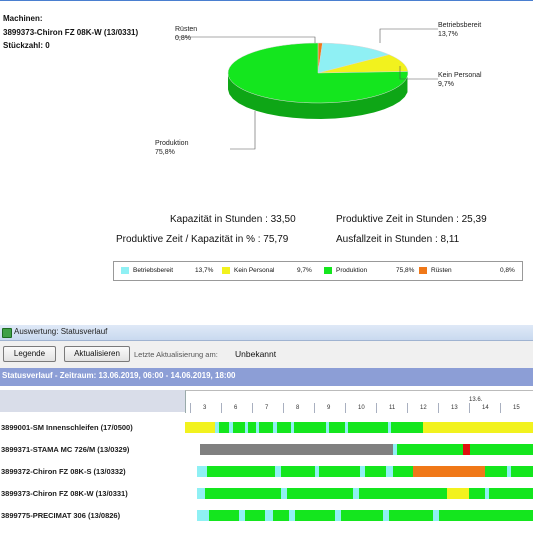 The height and width of the screenshot is (559, 533). I want to click on kpi-downtime: Ausfallzeit in Stunden : 8,11, so click(398, 239).